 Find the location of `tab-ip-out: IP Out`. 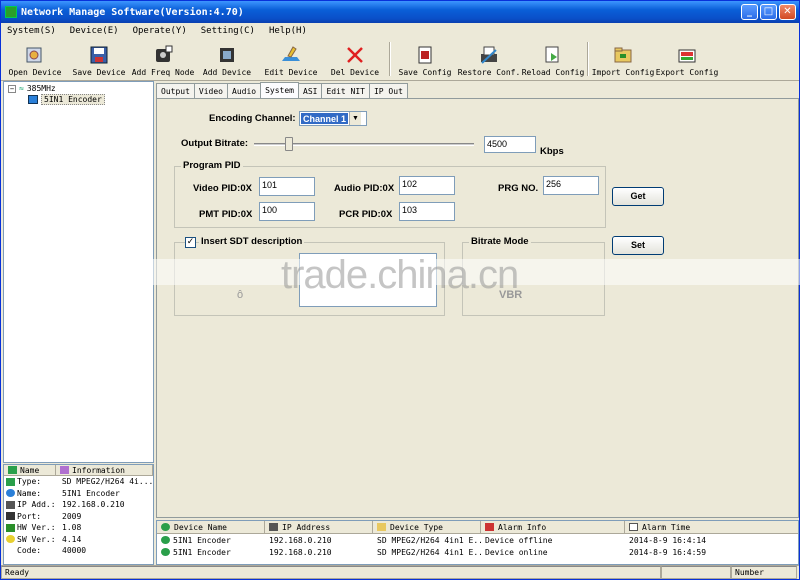

tab-ip-out: IP Out is located at coordinates (388, 90).